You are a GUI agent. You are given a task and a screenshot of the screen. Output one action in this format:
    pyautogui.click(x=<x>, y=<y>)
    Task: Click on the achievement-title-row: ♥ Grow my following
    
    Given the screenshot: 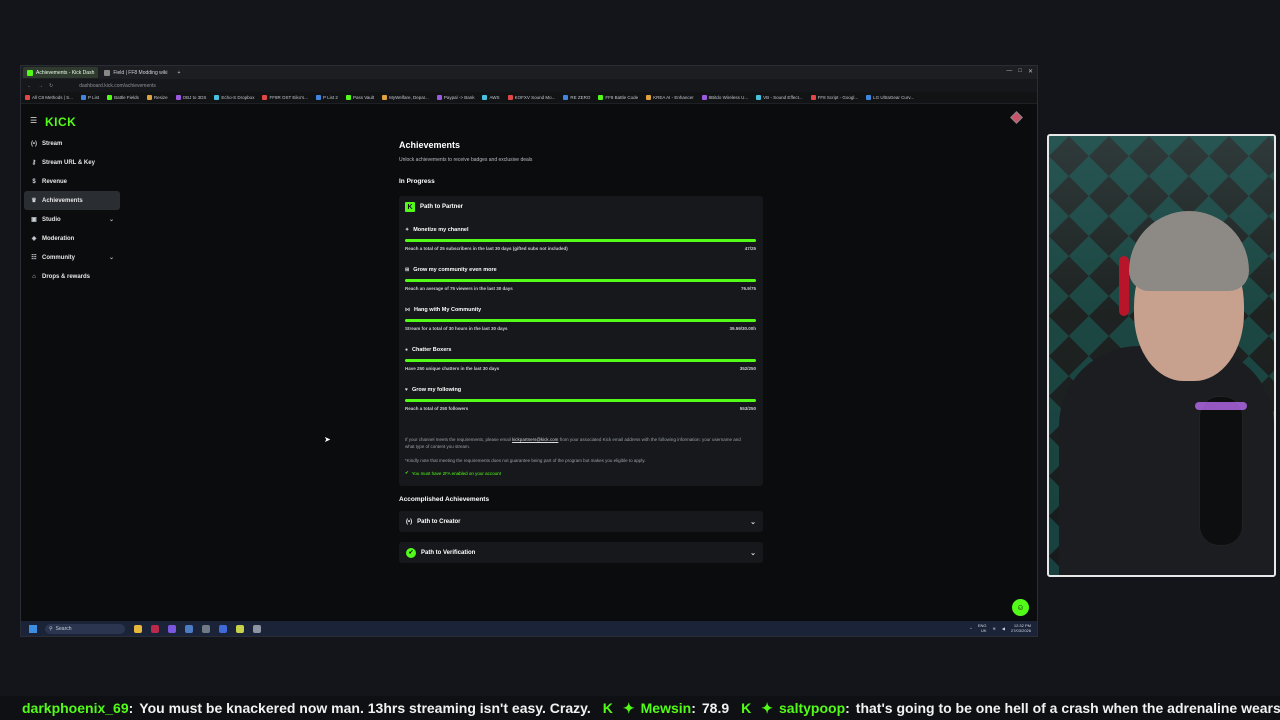 What is the action you would take?
    pyautogui.click(x=580, y=390)
    